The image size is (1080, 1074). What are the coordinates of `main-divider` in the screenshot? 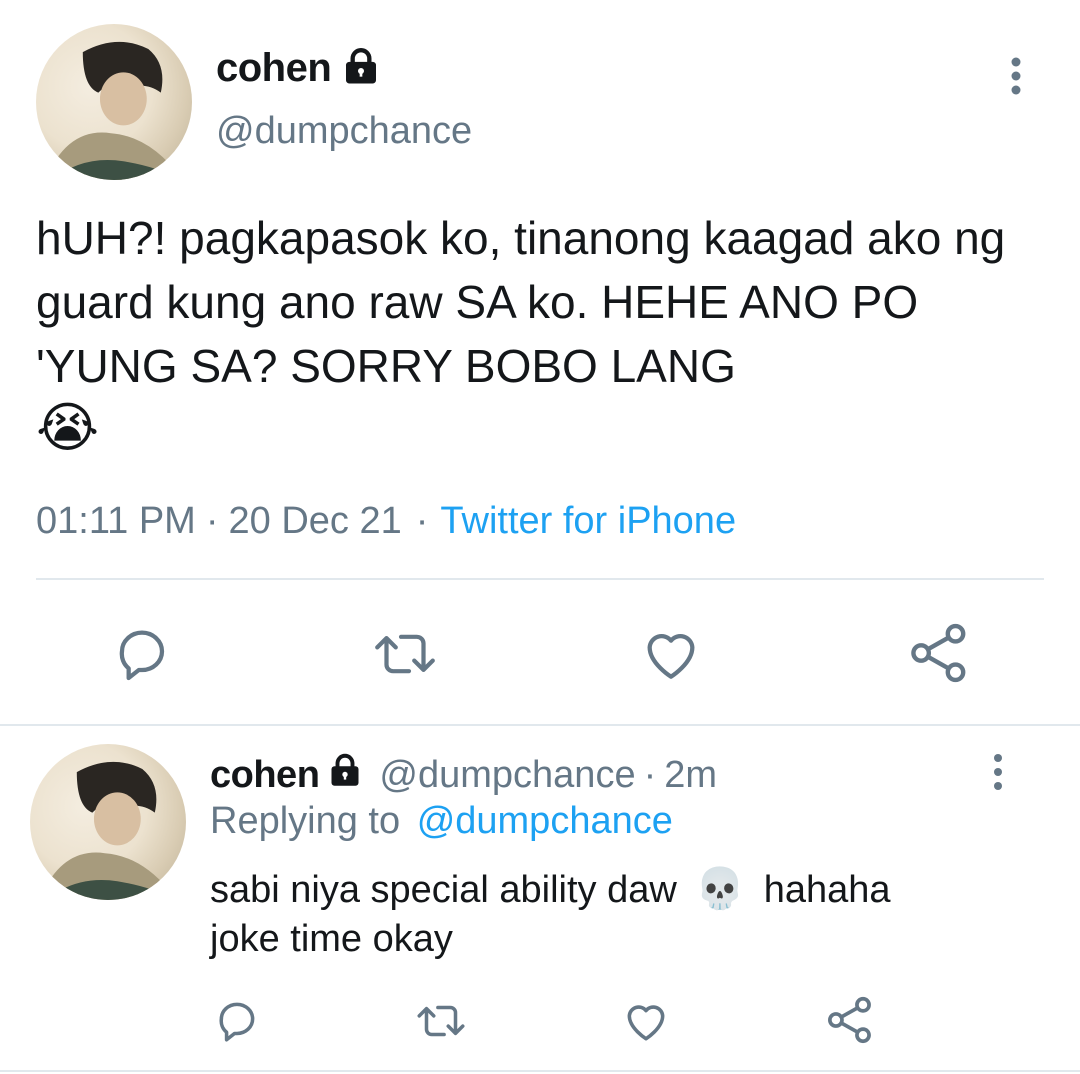 It's located at (540, 579).